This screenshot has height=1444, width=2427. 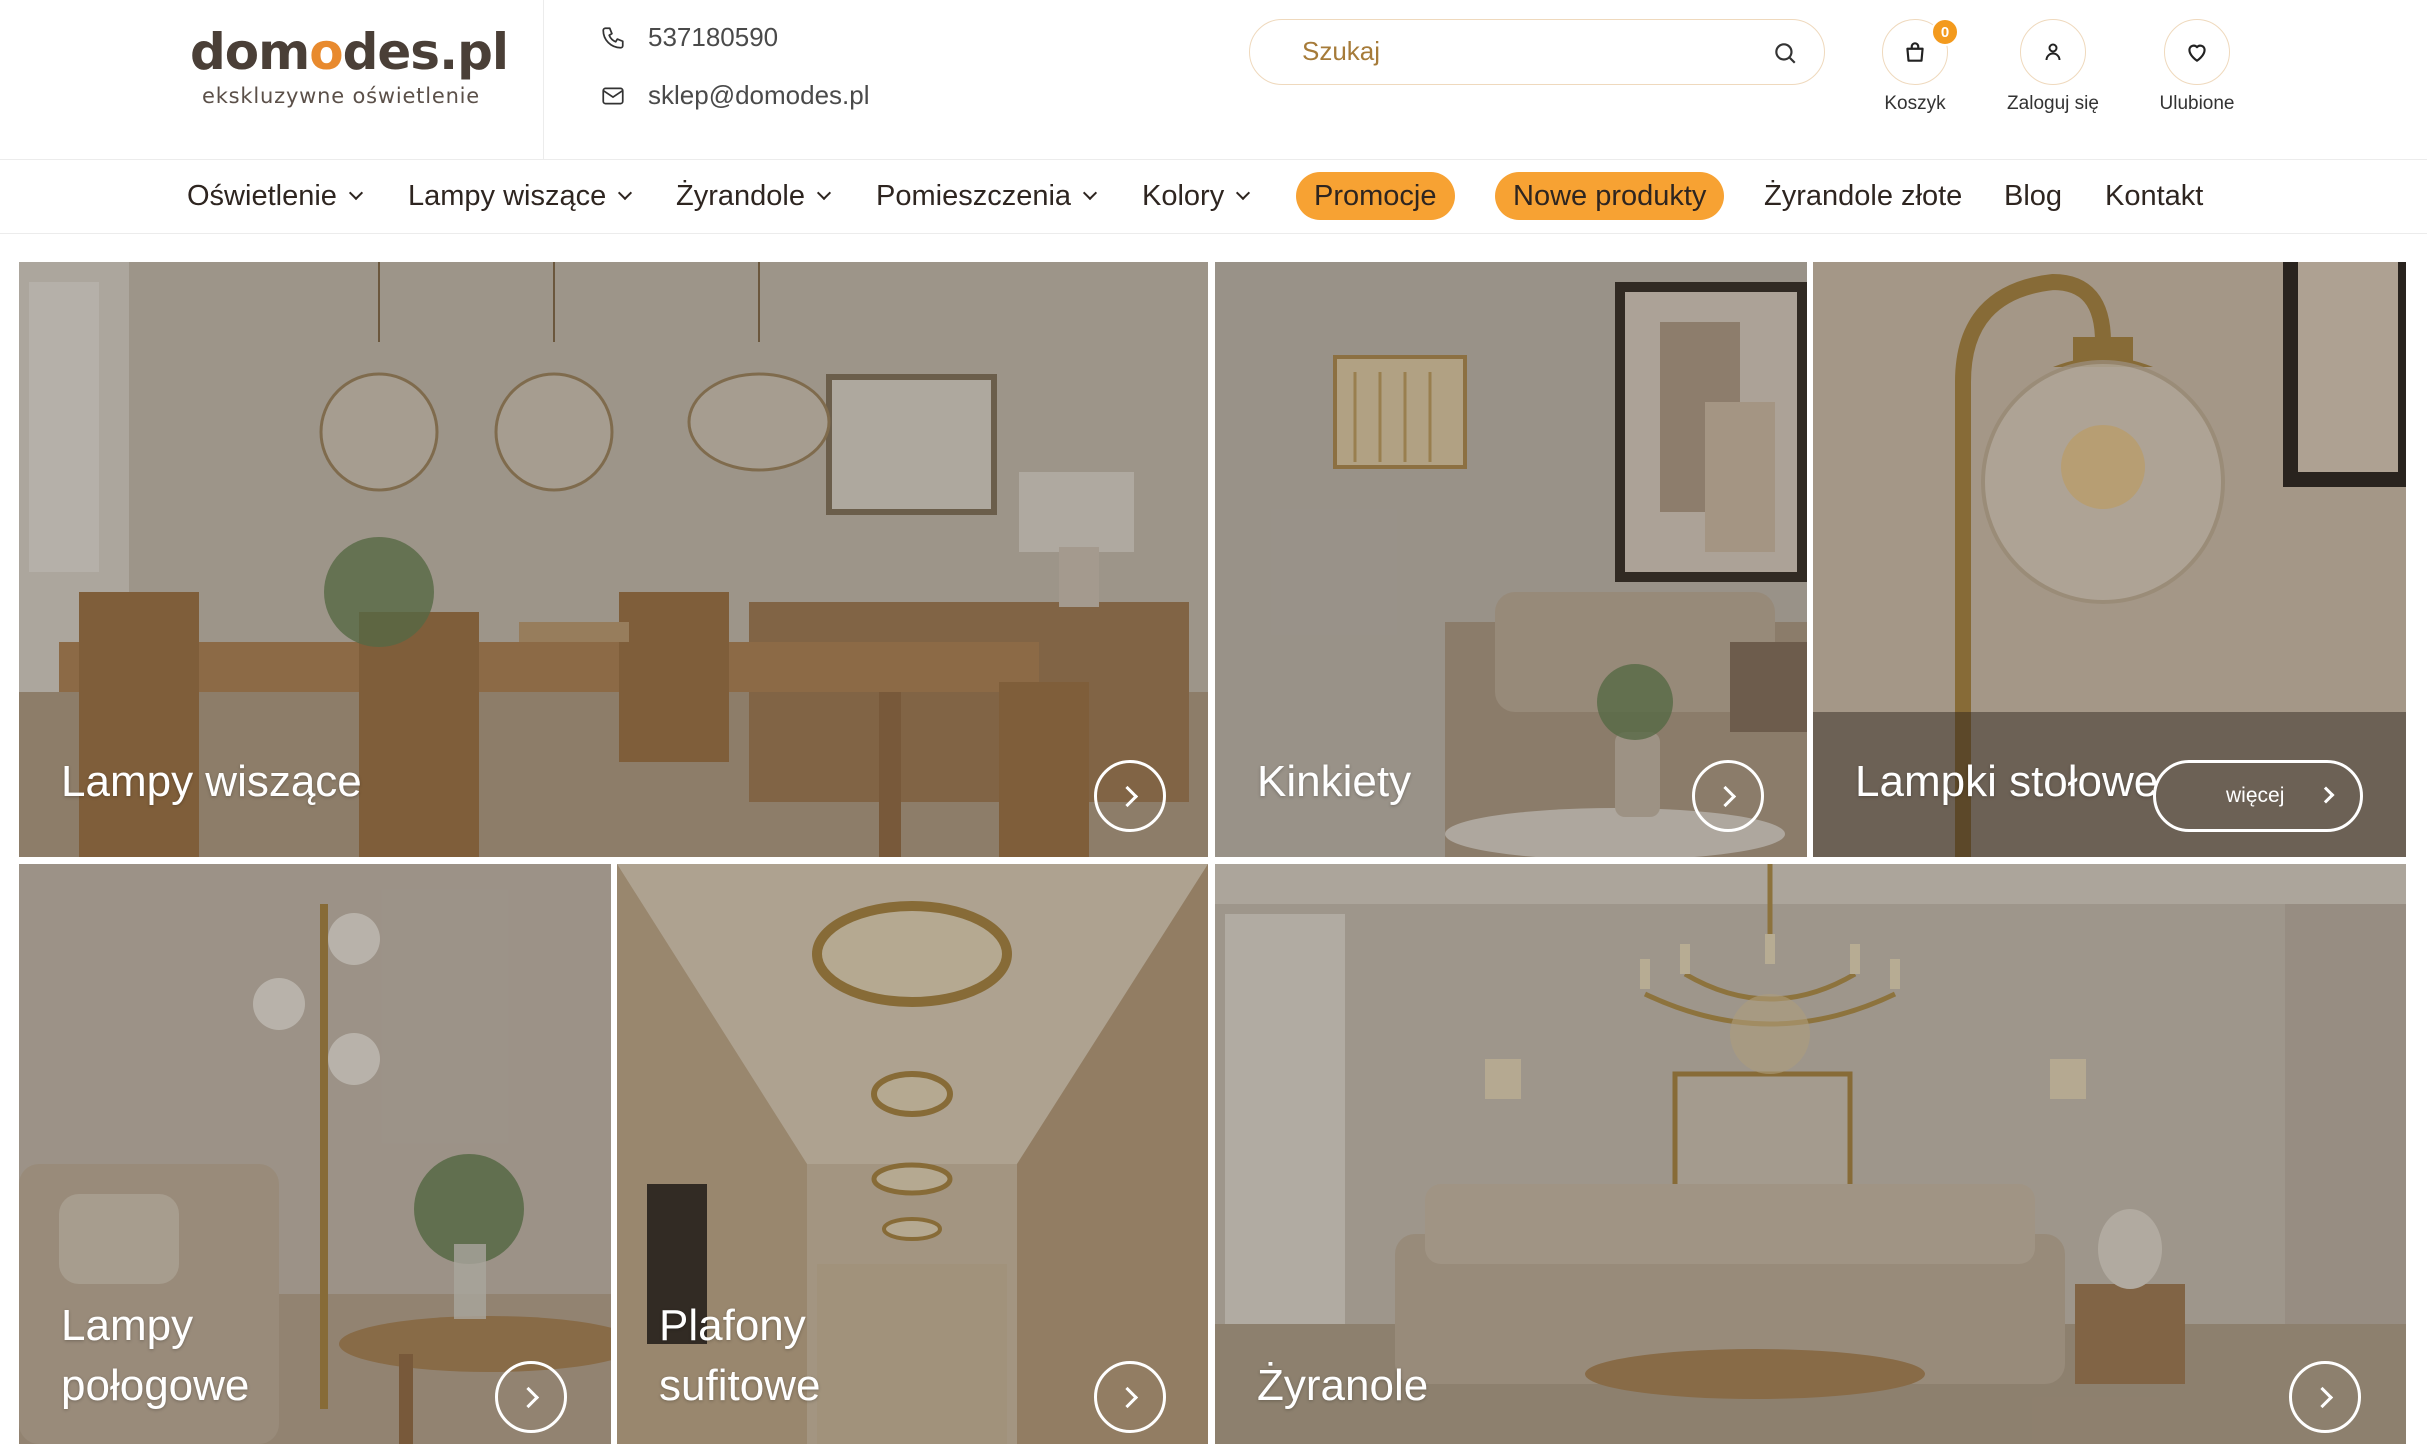 What do you see at coordinates (275, 196) in the screenshot?
I see `nav-item-oswietlenie: Oświetlenie` at bounding box center [275, 196].